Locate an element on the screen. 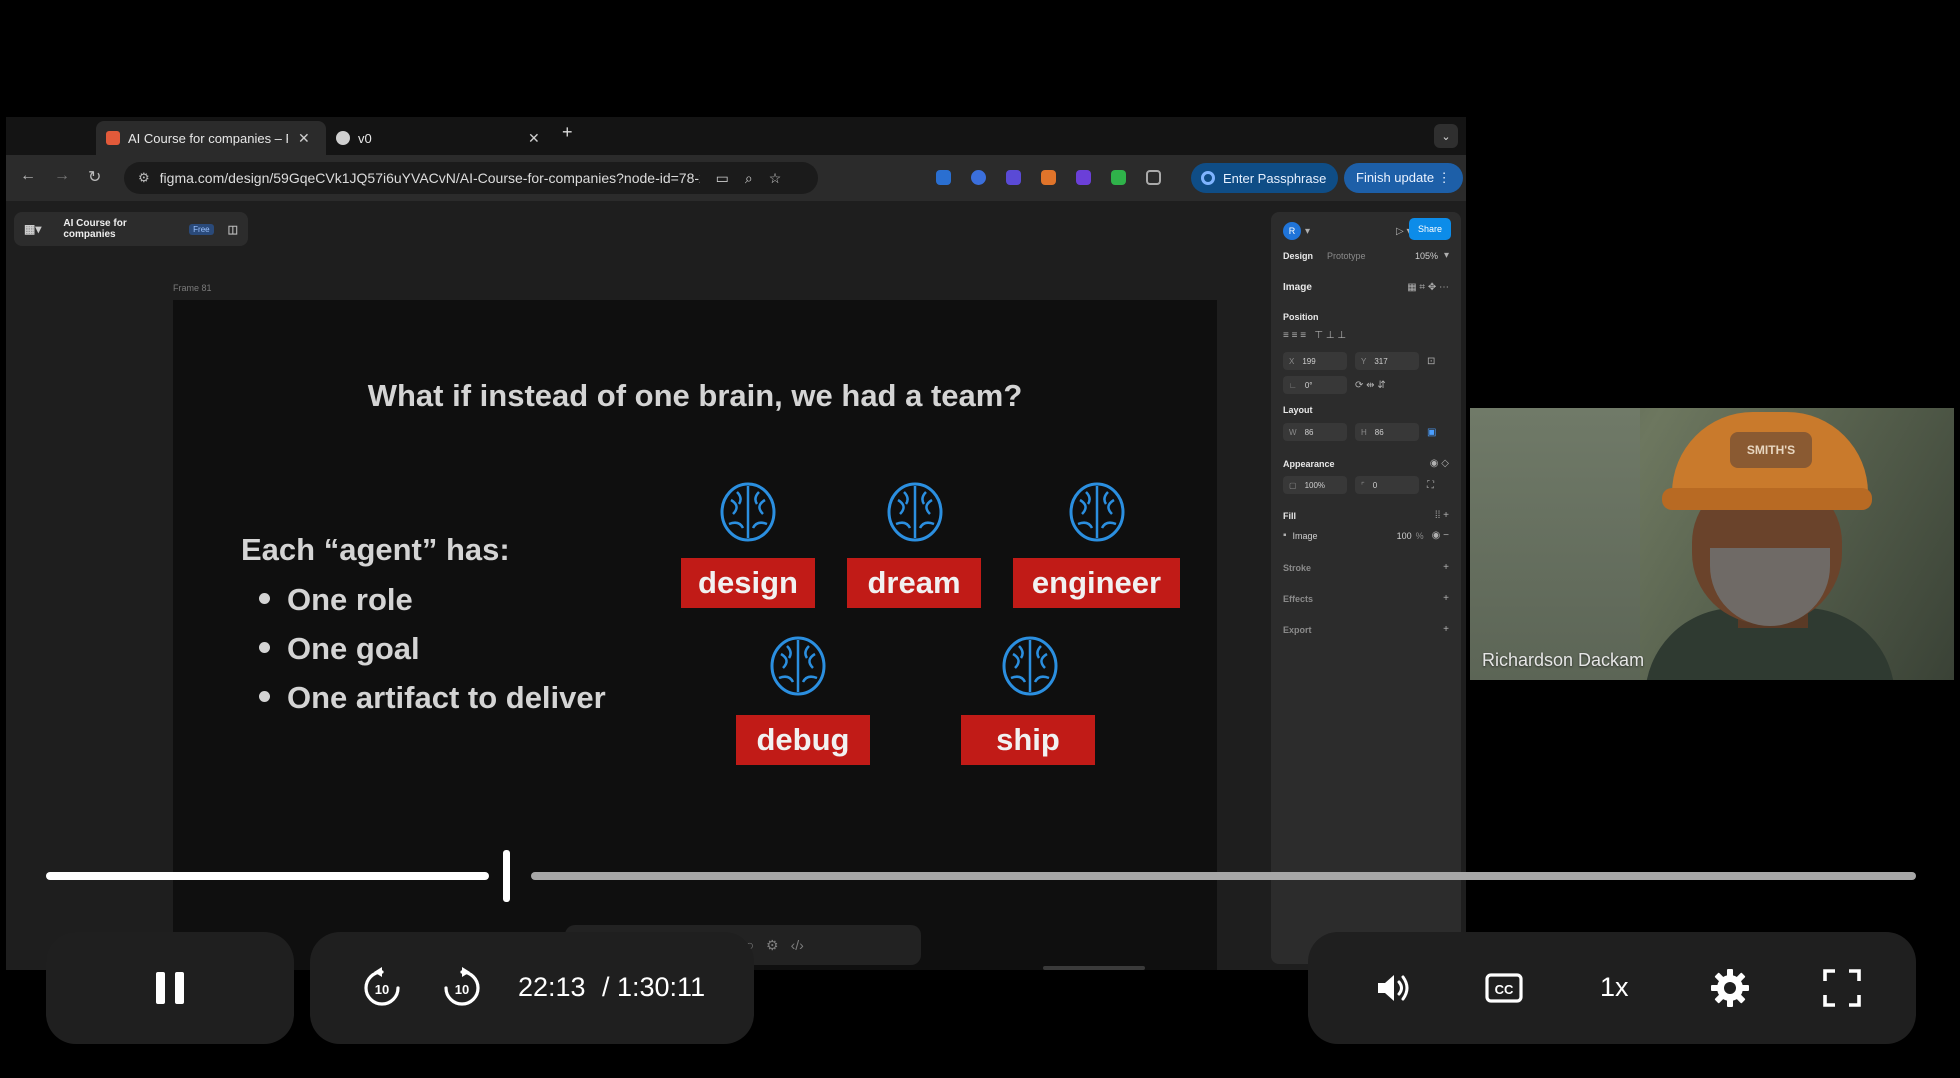 This screenshot has height=1078, width=1960. tab-design: Design is located at coordinates (1298, 256).